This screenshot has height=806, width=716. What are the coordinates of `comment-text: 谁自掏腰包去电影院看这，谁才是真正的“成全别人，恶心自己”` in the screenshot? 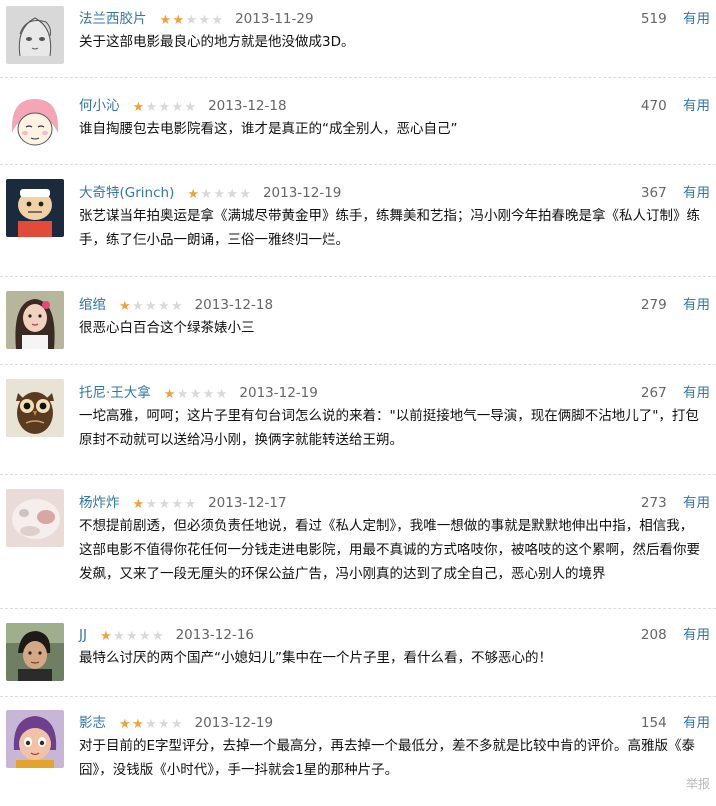 It's located at (268, 129).